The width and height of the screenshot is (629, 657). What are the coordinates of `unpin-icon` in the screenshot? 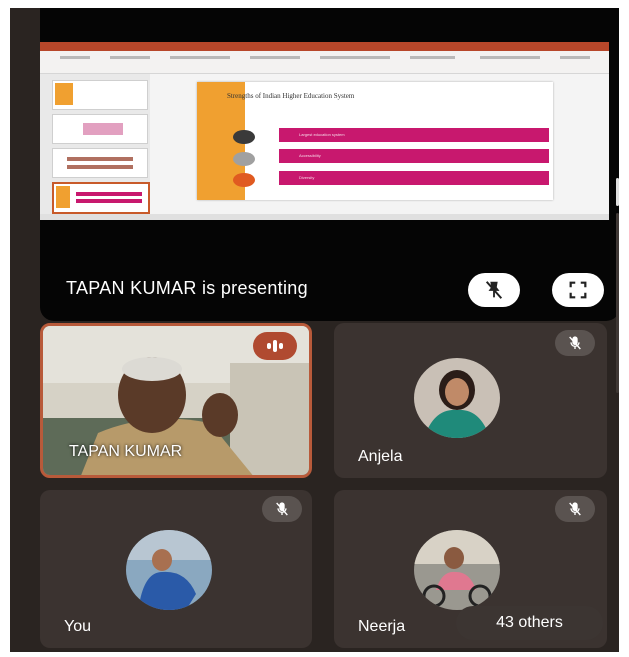 It's located at (494, 290).